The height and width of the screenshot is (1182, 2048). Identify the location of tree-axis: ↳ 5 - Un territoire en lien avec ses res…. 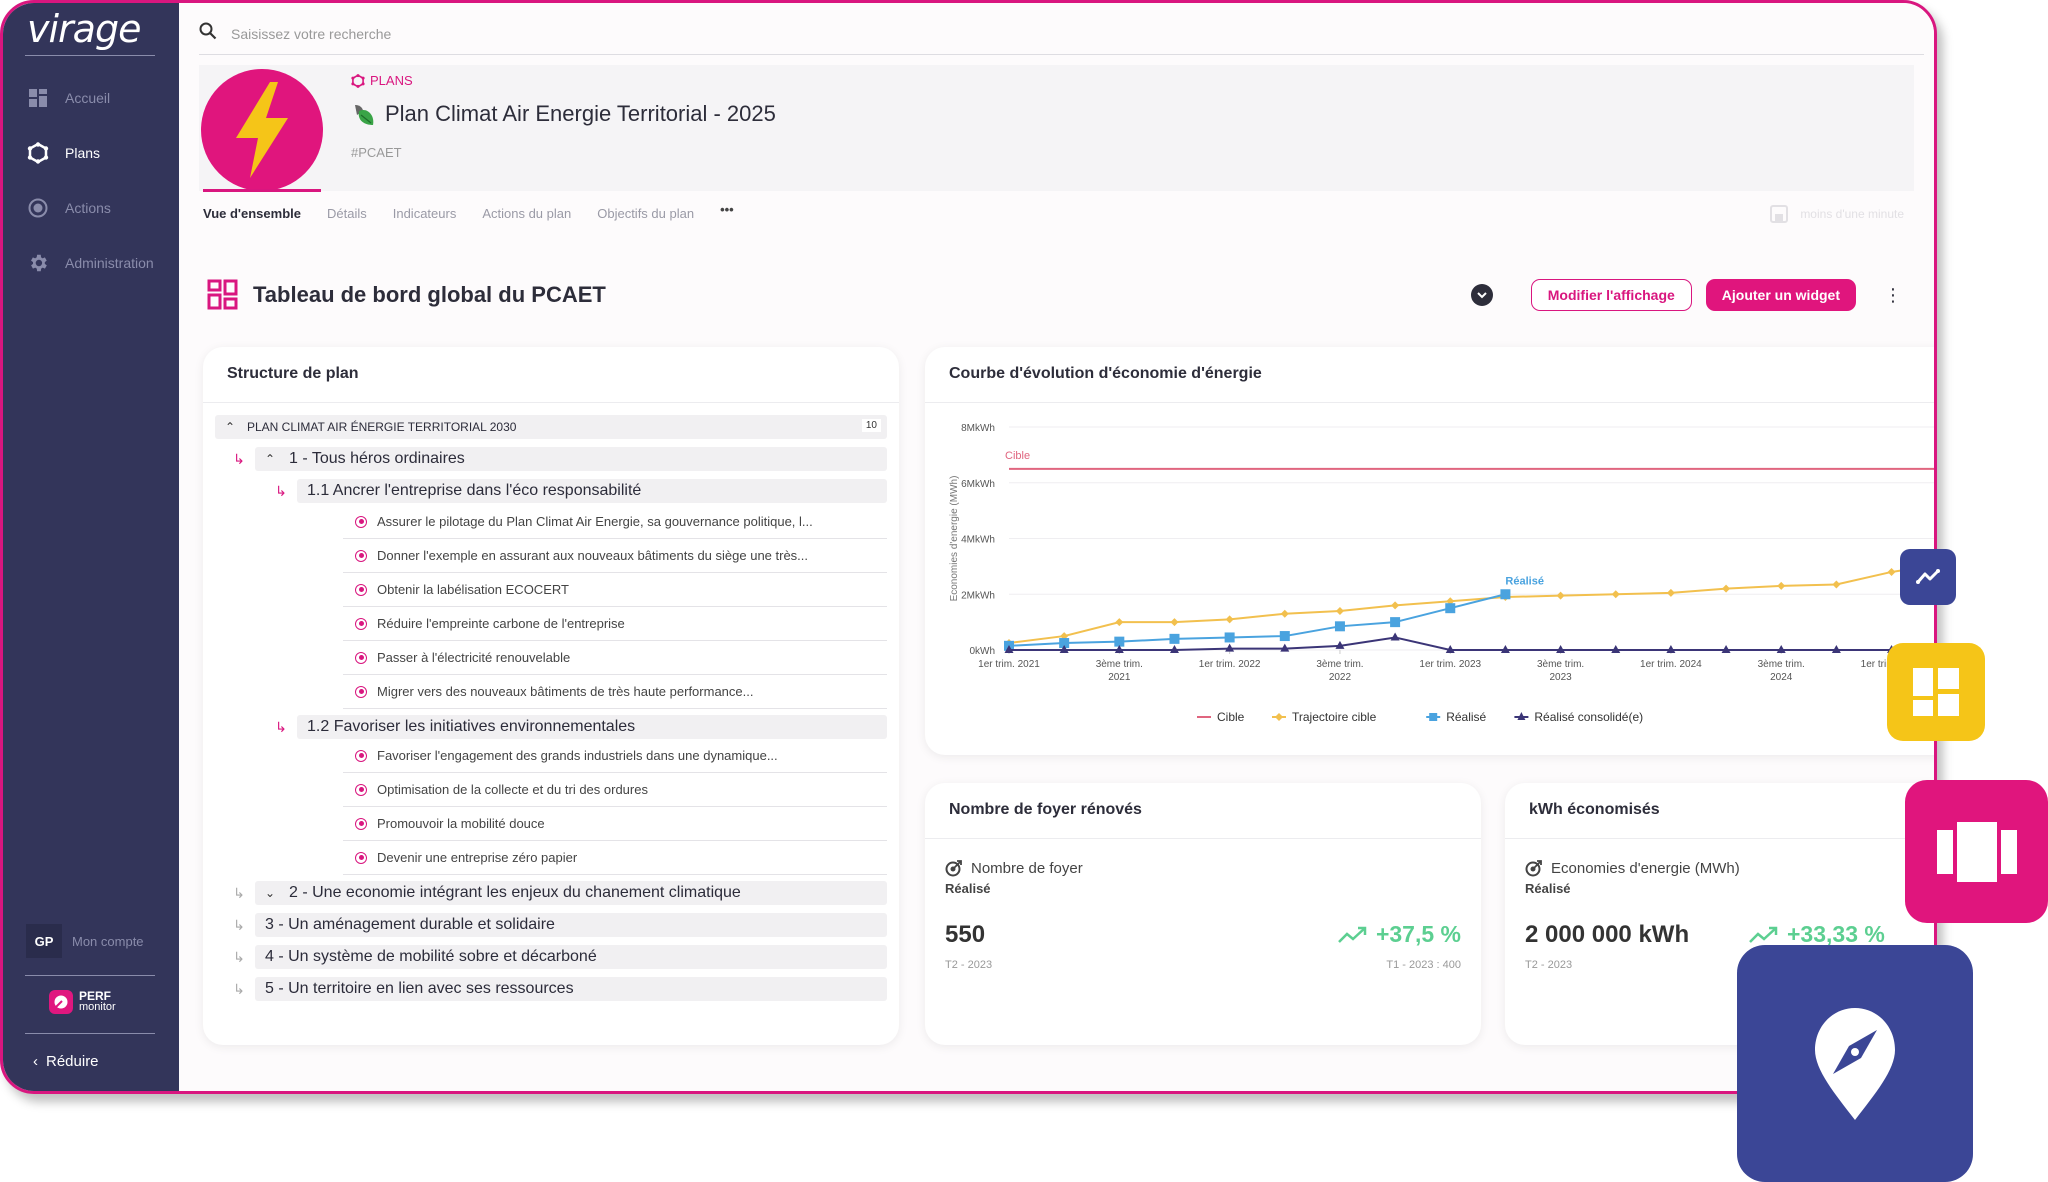
(558, 989).